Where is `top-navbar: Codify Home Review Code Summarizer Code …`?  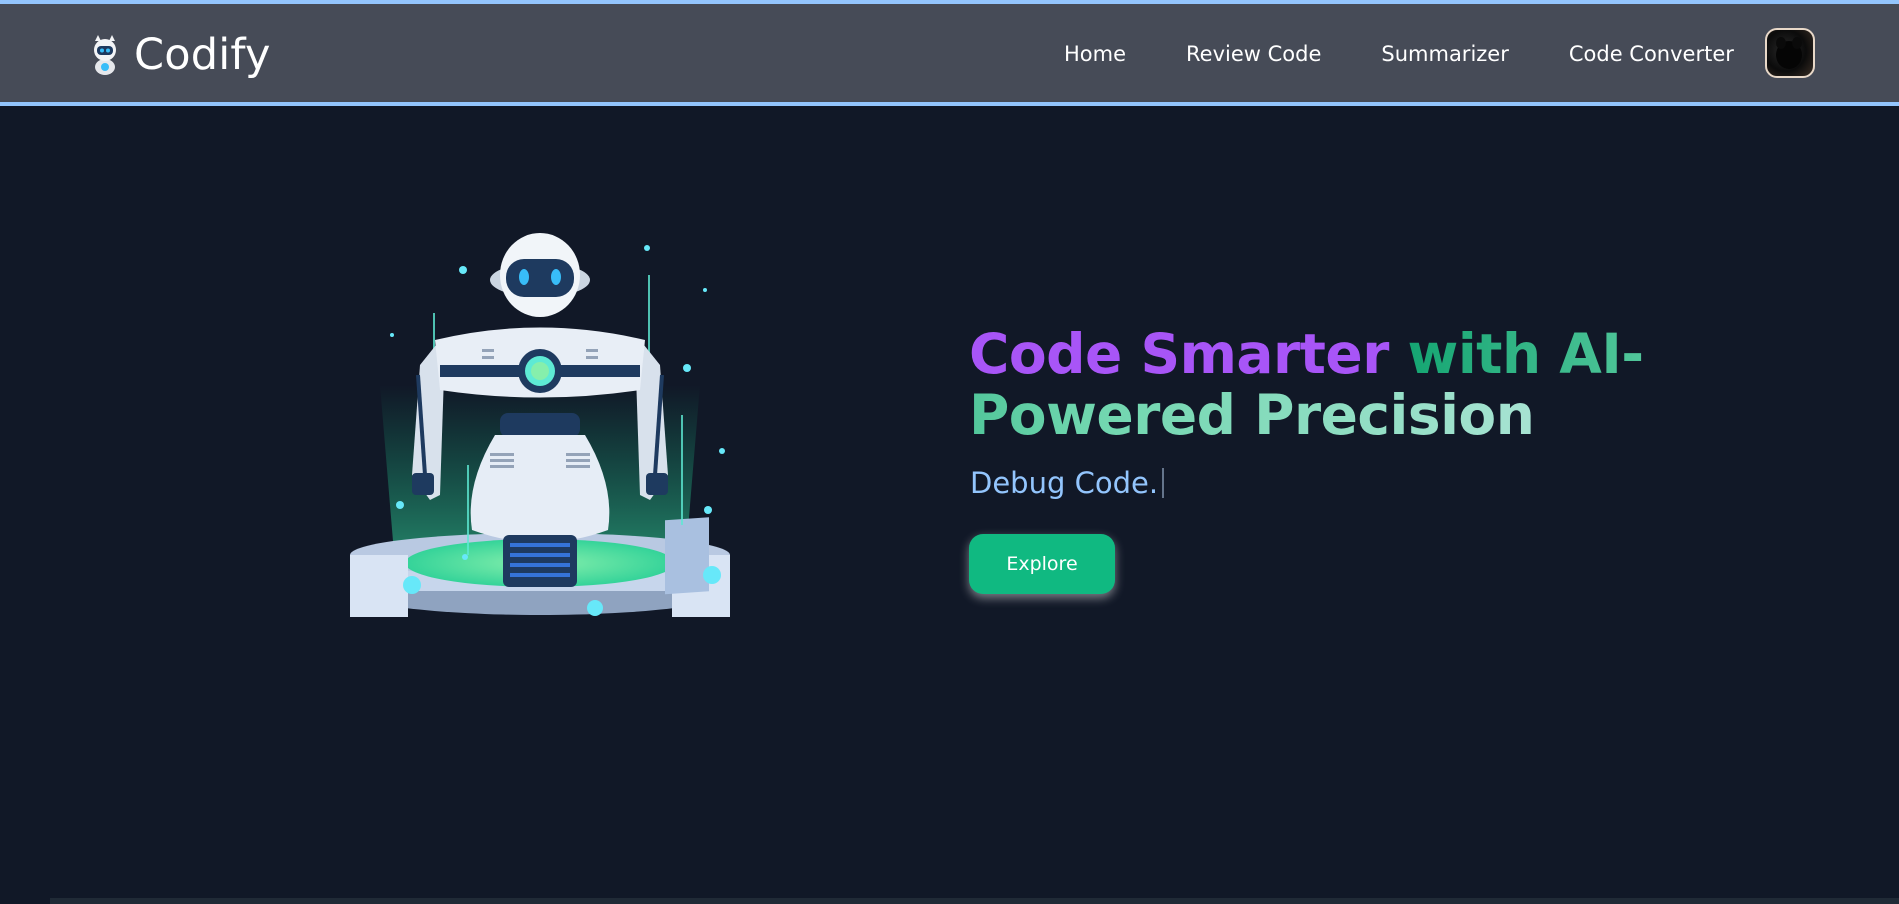 top-navbar: Codify Home Review Code Summarizer Code … is located at coordinates (949, 53).